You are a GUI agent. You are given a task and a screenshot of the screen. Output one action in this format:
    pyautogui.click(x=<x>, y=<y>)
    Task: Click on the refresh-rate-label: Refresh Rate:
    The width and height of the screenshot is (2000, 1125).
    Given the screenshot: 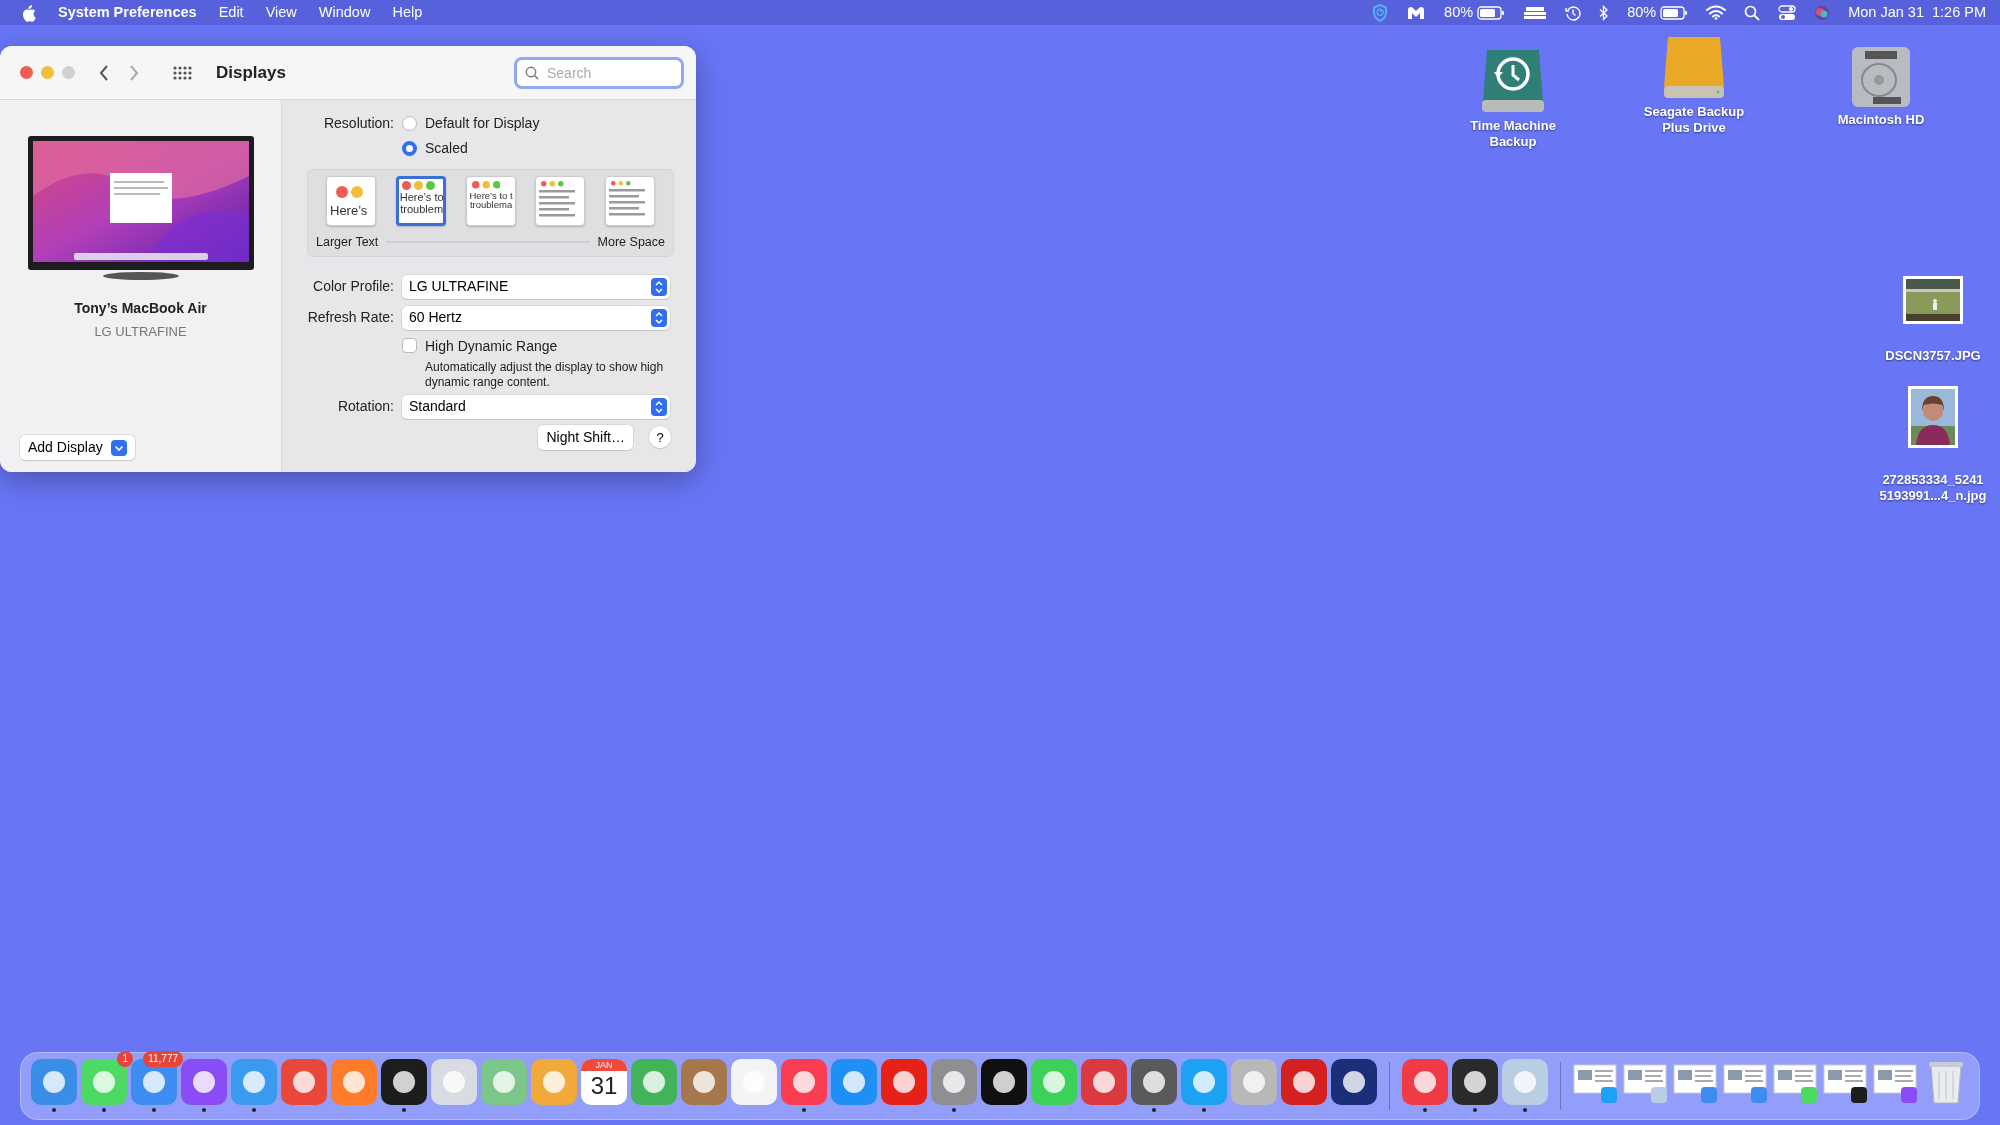 What is the action you would take?
    pyautogui.click(x=350, y=318)
    